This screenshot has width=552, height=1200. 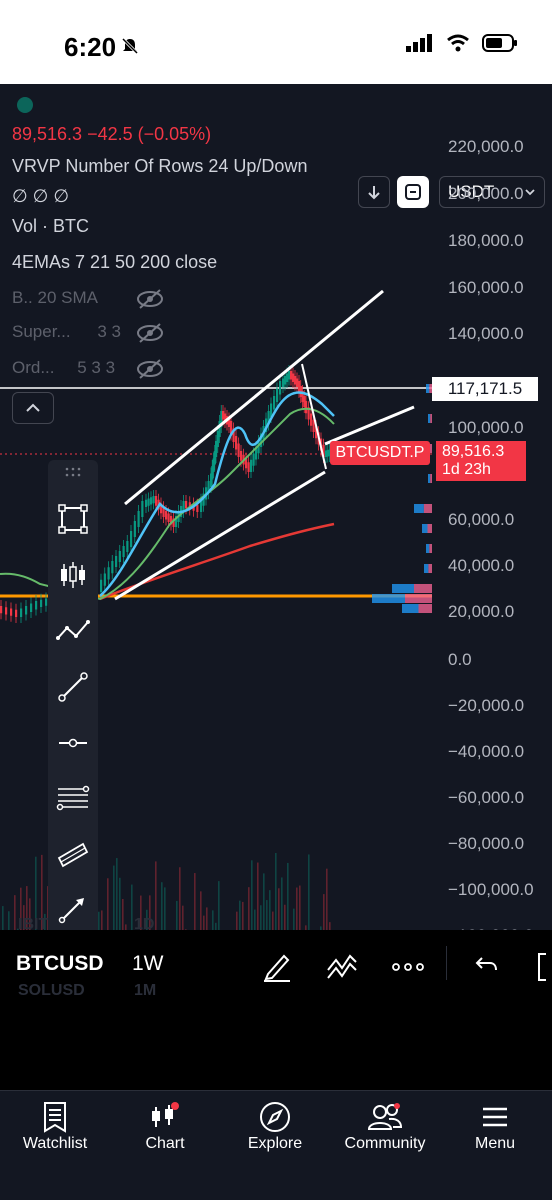 I want to click on tab-label: Community, so click(x=385, y=1143).